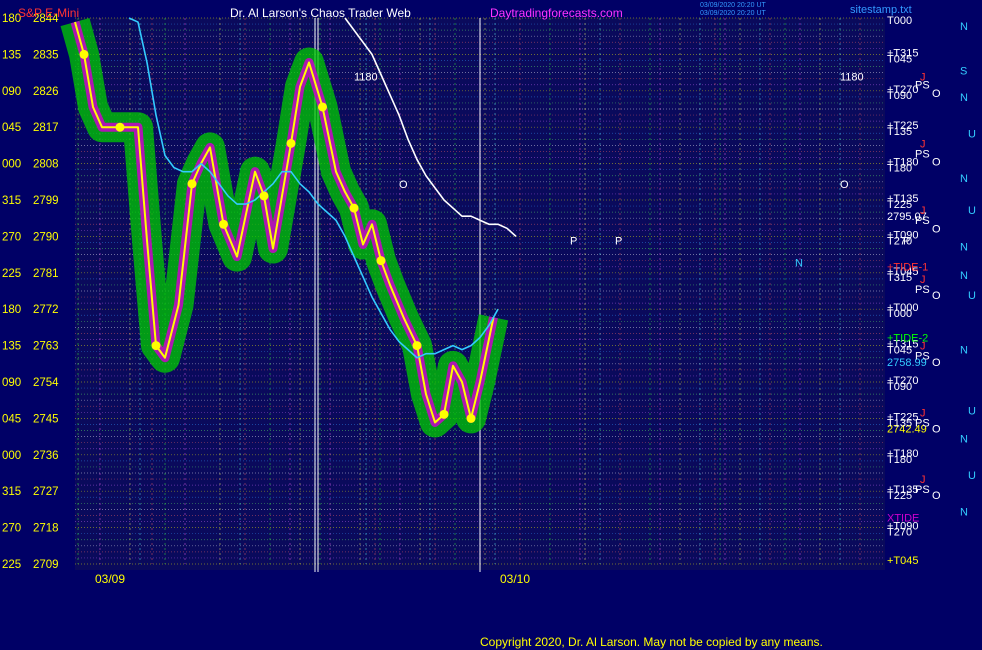 The height and width of the screenshot is (650, 982). Describe the element at coordinates (899, 314) in the screenshot. I see `right-label: T000` at that location.